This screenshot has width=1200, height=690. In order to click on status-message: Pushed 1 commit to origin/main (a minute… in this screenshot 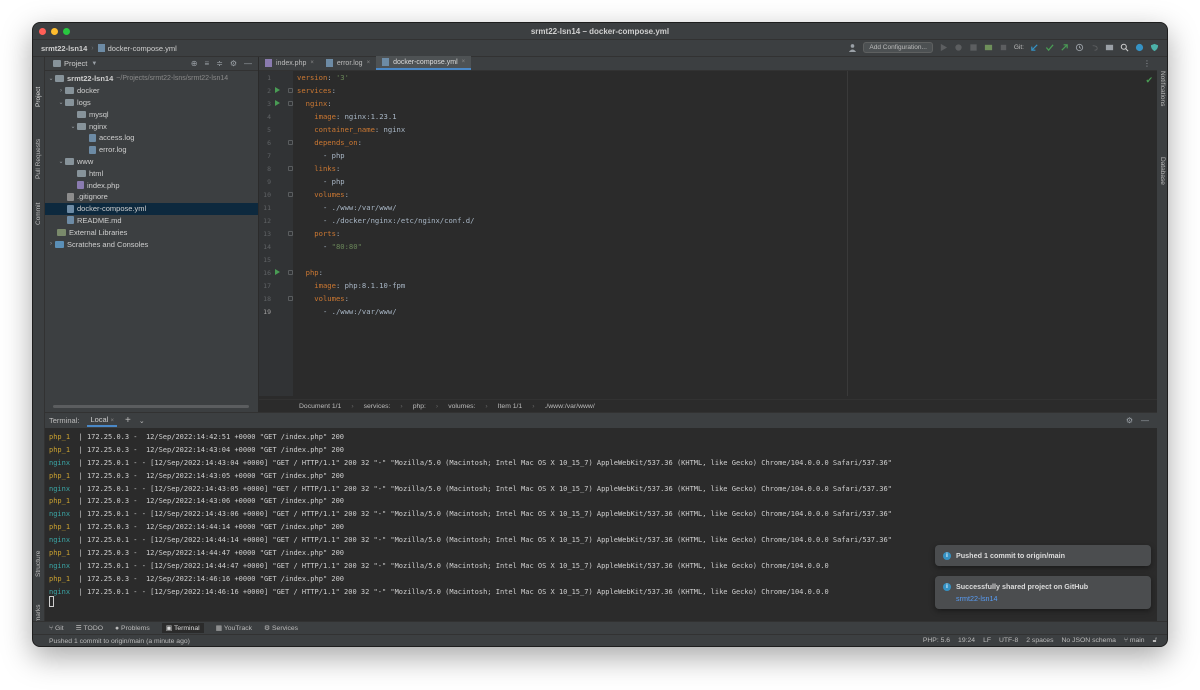, I will do `click(119, 641)`.